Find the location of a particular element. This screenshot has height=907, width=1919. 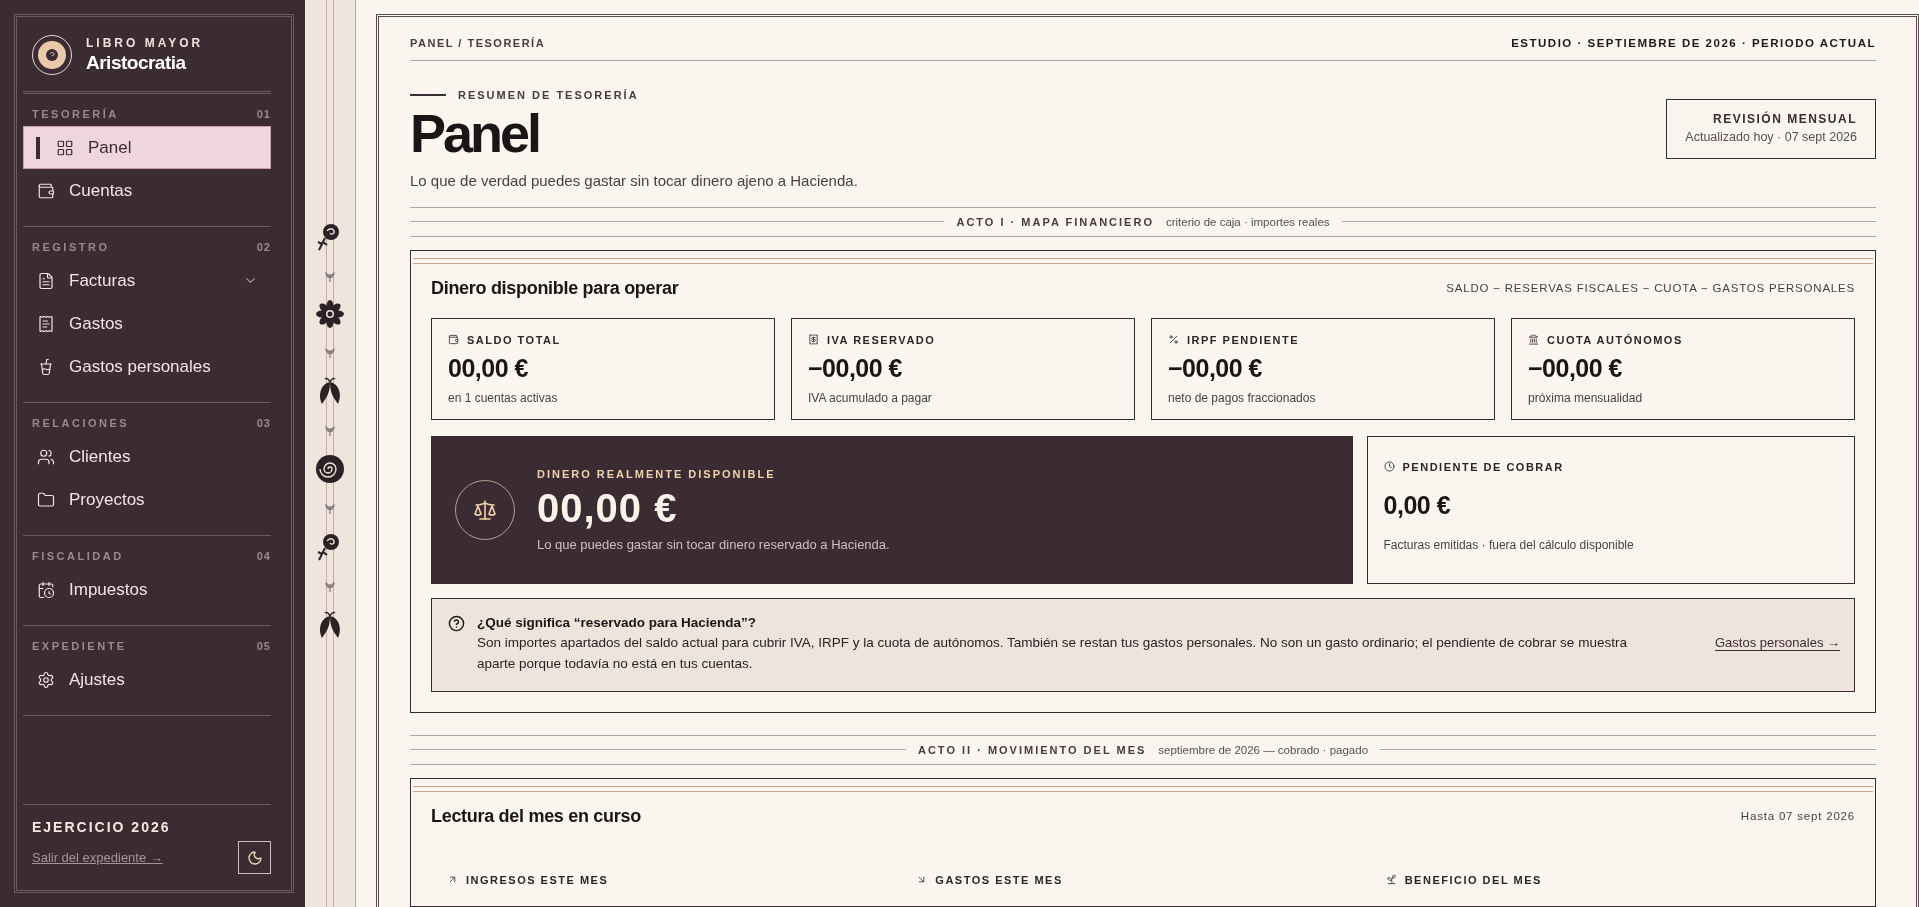

stat-label: IVA RESERVADO is located at coordinates (881, 339).